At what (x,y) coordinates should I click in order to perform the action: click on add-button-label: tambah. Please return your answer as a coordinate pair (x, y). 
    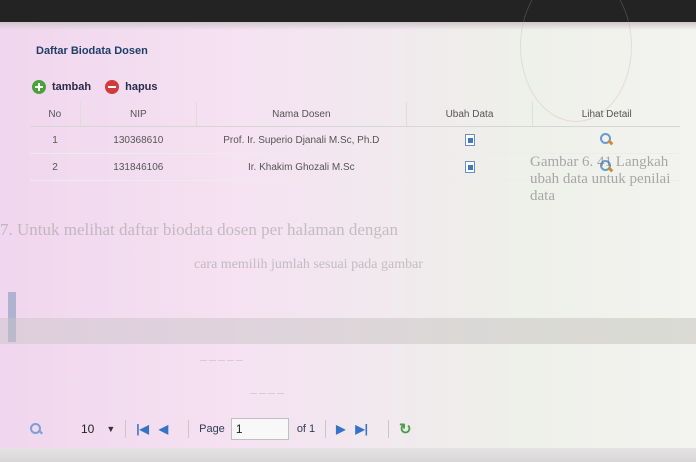
    Looking at the image, I should click on (72, 87).